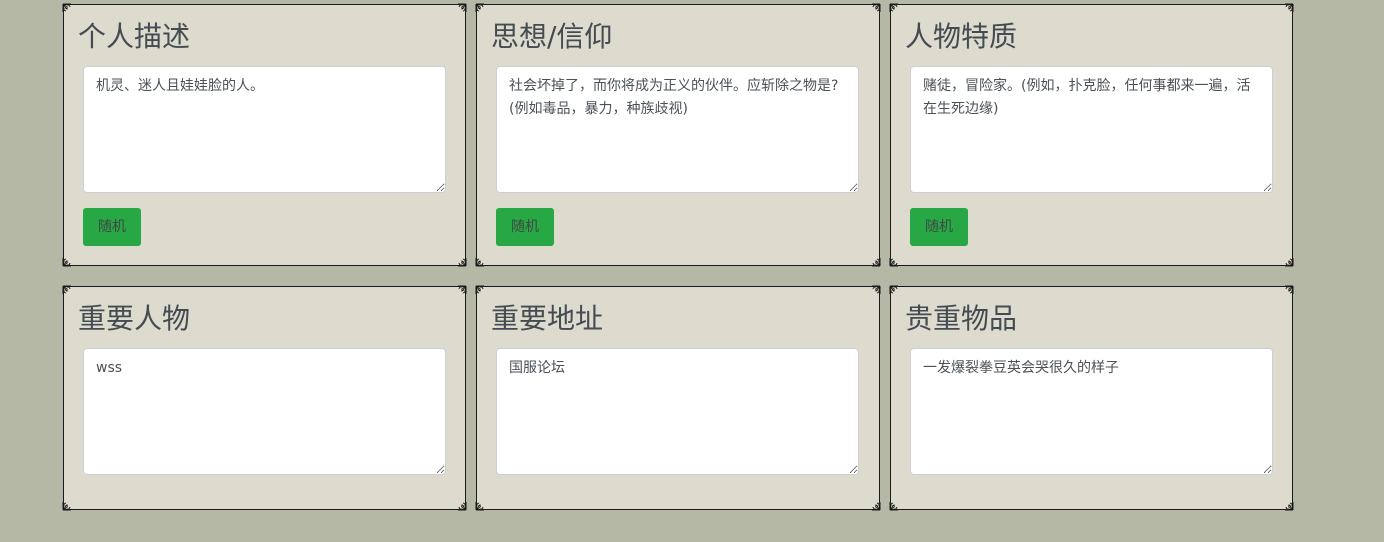 Image resolution: width=1384 pixels, height=542 pixels. Describe the element at coordinates (552, 36) in the screenshot. I see `card-title: 思想/信仰` at that location.